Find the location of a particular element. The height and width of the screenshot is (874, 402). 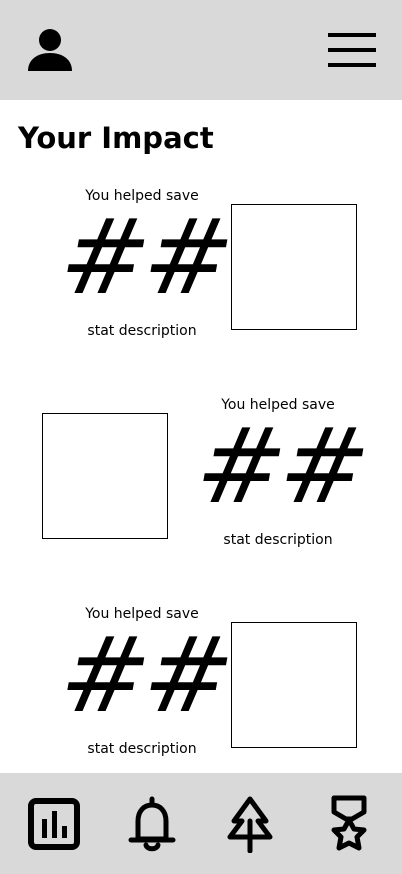

bar-chart-icon is located at coordinates (54, 824).